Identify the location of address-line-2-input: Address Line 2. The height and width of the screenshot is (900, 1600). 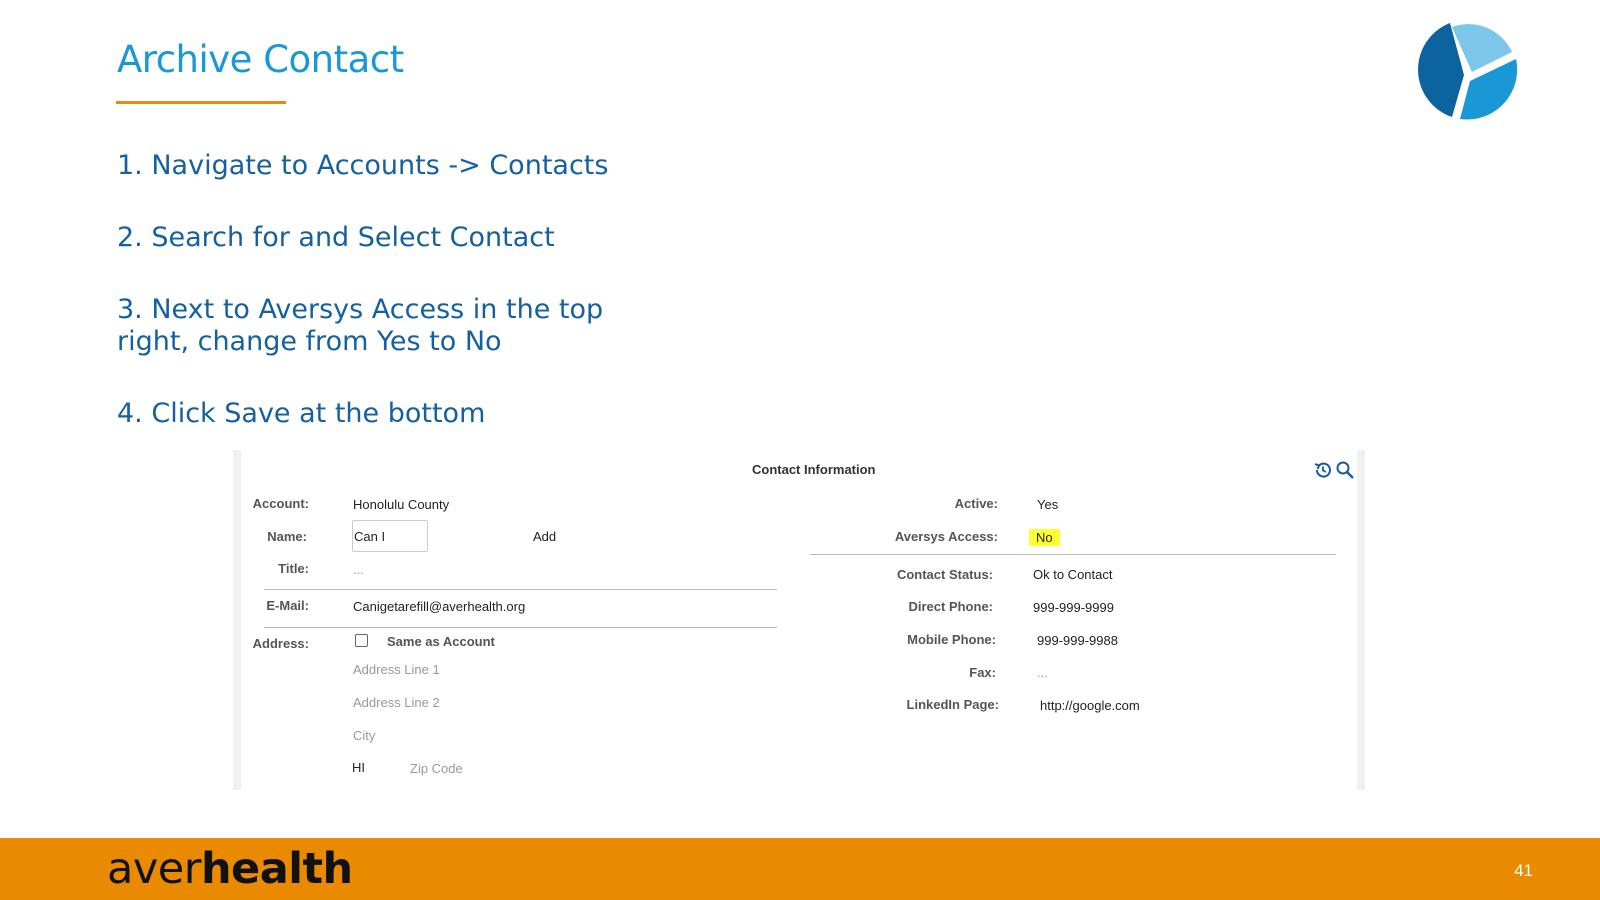
(396, 702).